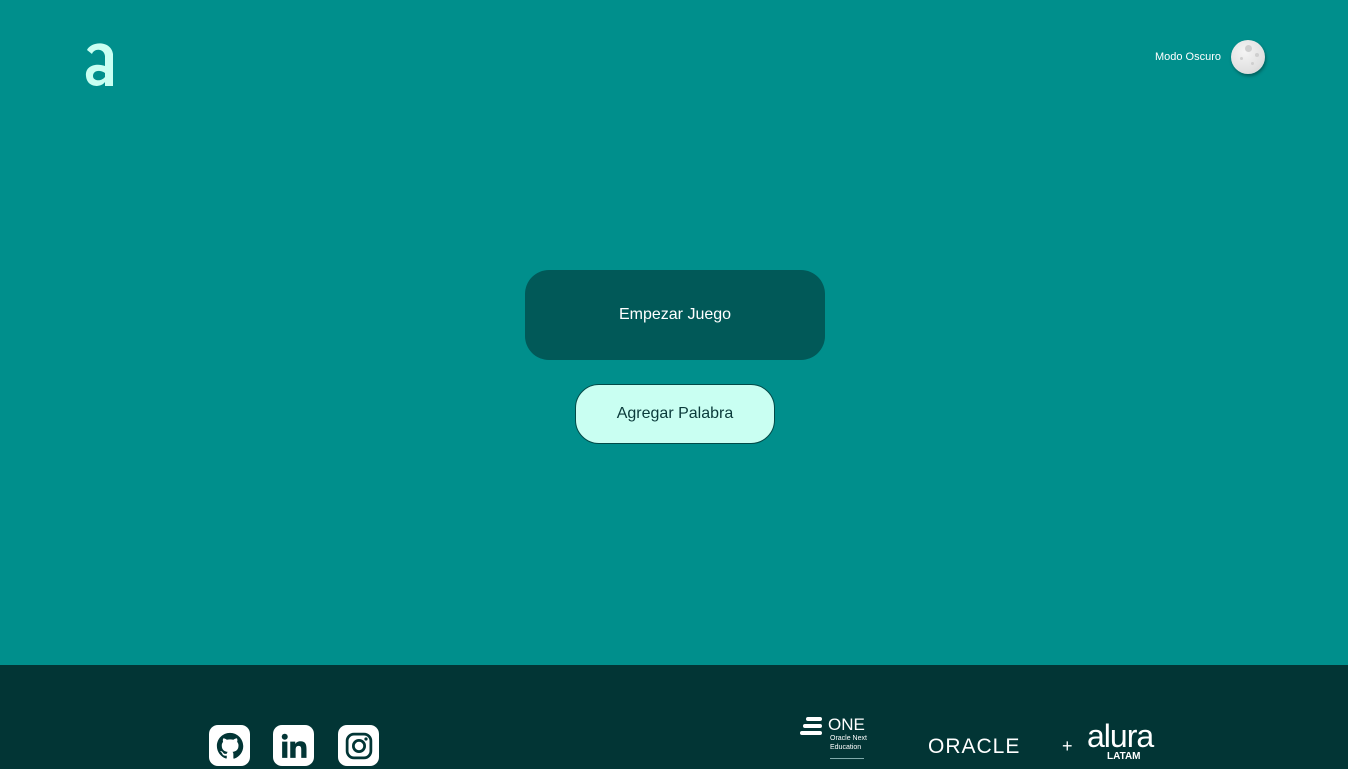 The height and width of the screenshot is (769, 1348). What do you see at coordinates (1124, 756) in the screenshot?
I see `alura-latam: LATAM` at bounding box center [1124, 756].